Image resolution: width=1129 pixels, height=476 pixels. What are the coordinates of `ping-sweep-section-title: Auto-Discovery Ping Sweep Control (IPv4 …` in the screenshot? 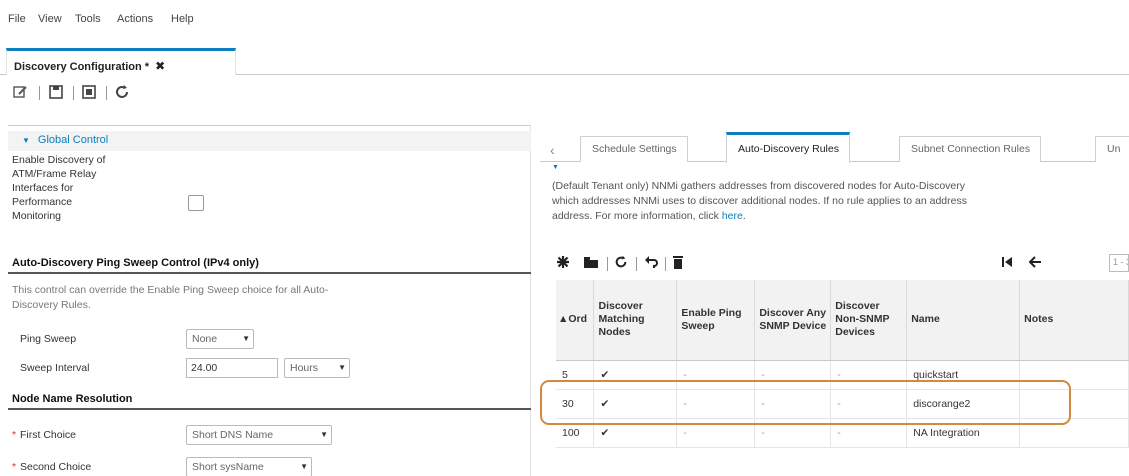 It's located at (269, 265).